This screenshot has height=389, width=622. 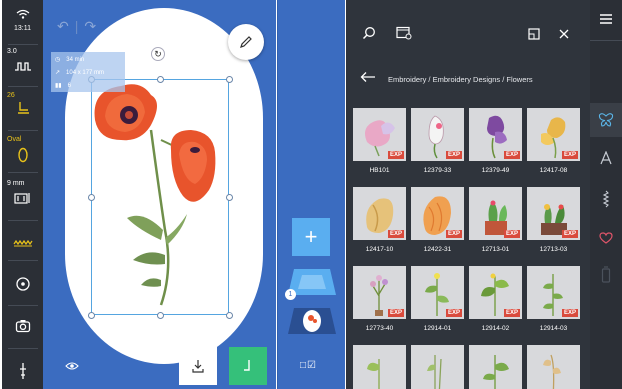 I want to click on color-bars-icon: ▮▮, so click(x=58, y=86).